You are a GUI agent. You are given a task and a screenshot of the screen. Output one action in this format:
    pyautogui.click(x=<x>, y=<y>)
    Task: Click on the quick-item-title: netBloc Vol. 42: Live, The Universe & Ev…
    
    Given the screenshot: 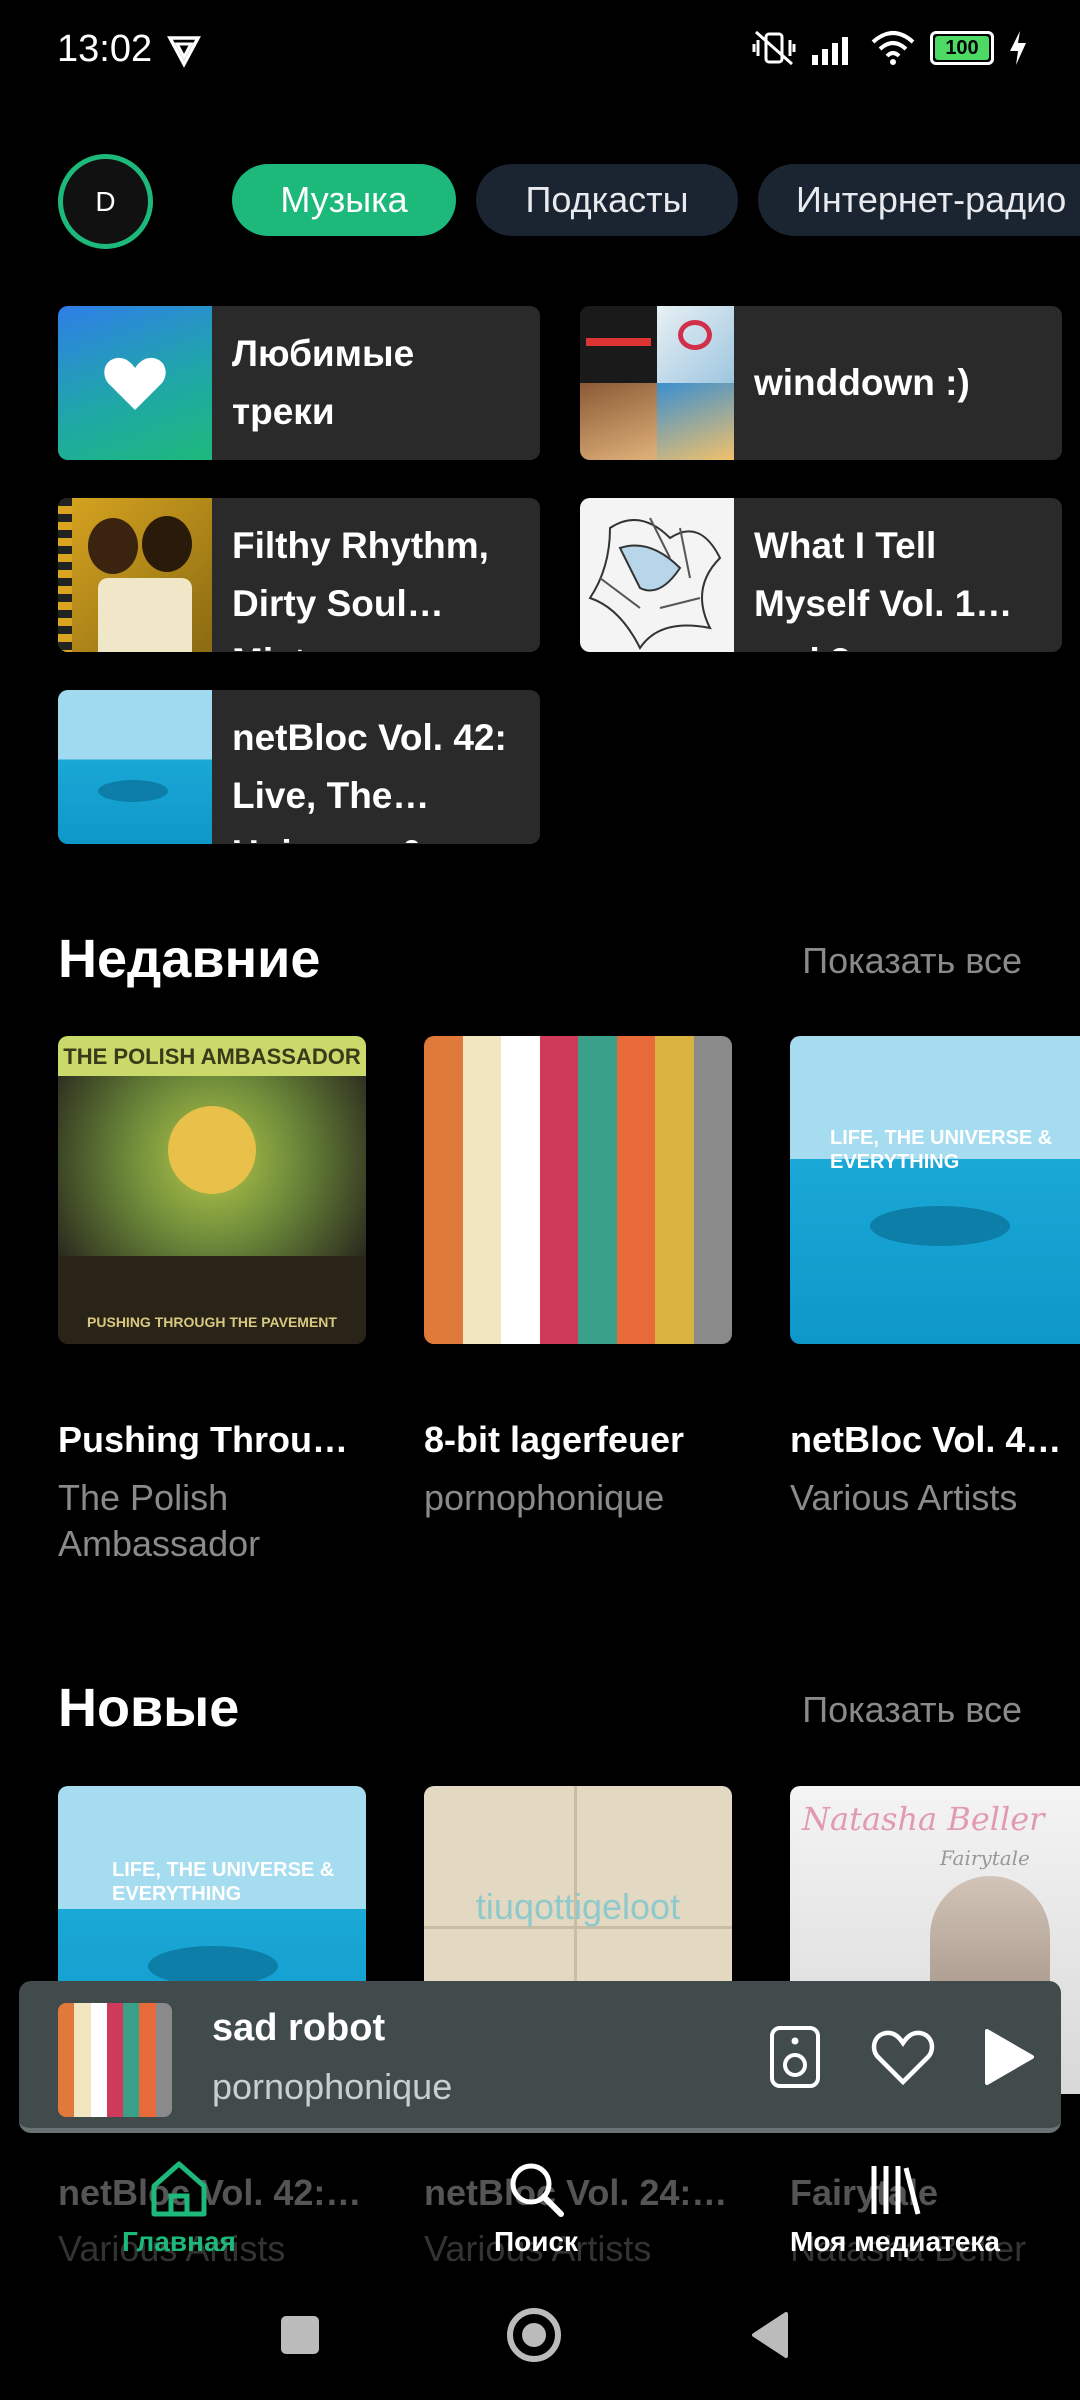 What is the action you would take?
    pyautogui.click(x=369, y=780)
    